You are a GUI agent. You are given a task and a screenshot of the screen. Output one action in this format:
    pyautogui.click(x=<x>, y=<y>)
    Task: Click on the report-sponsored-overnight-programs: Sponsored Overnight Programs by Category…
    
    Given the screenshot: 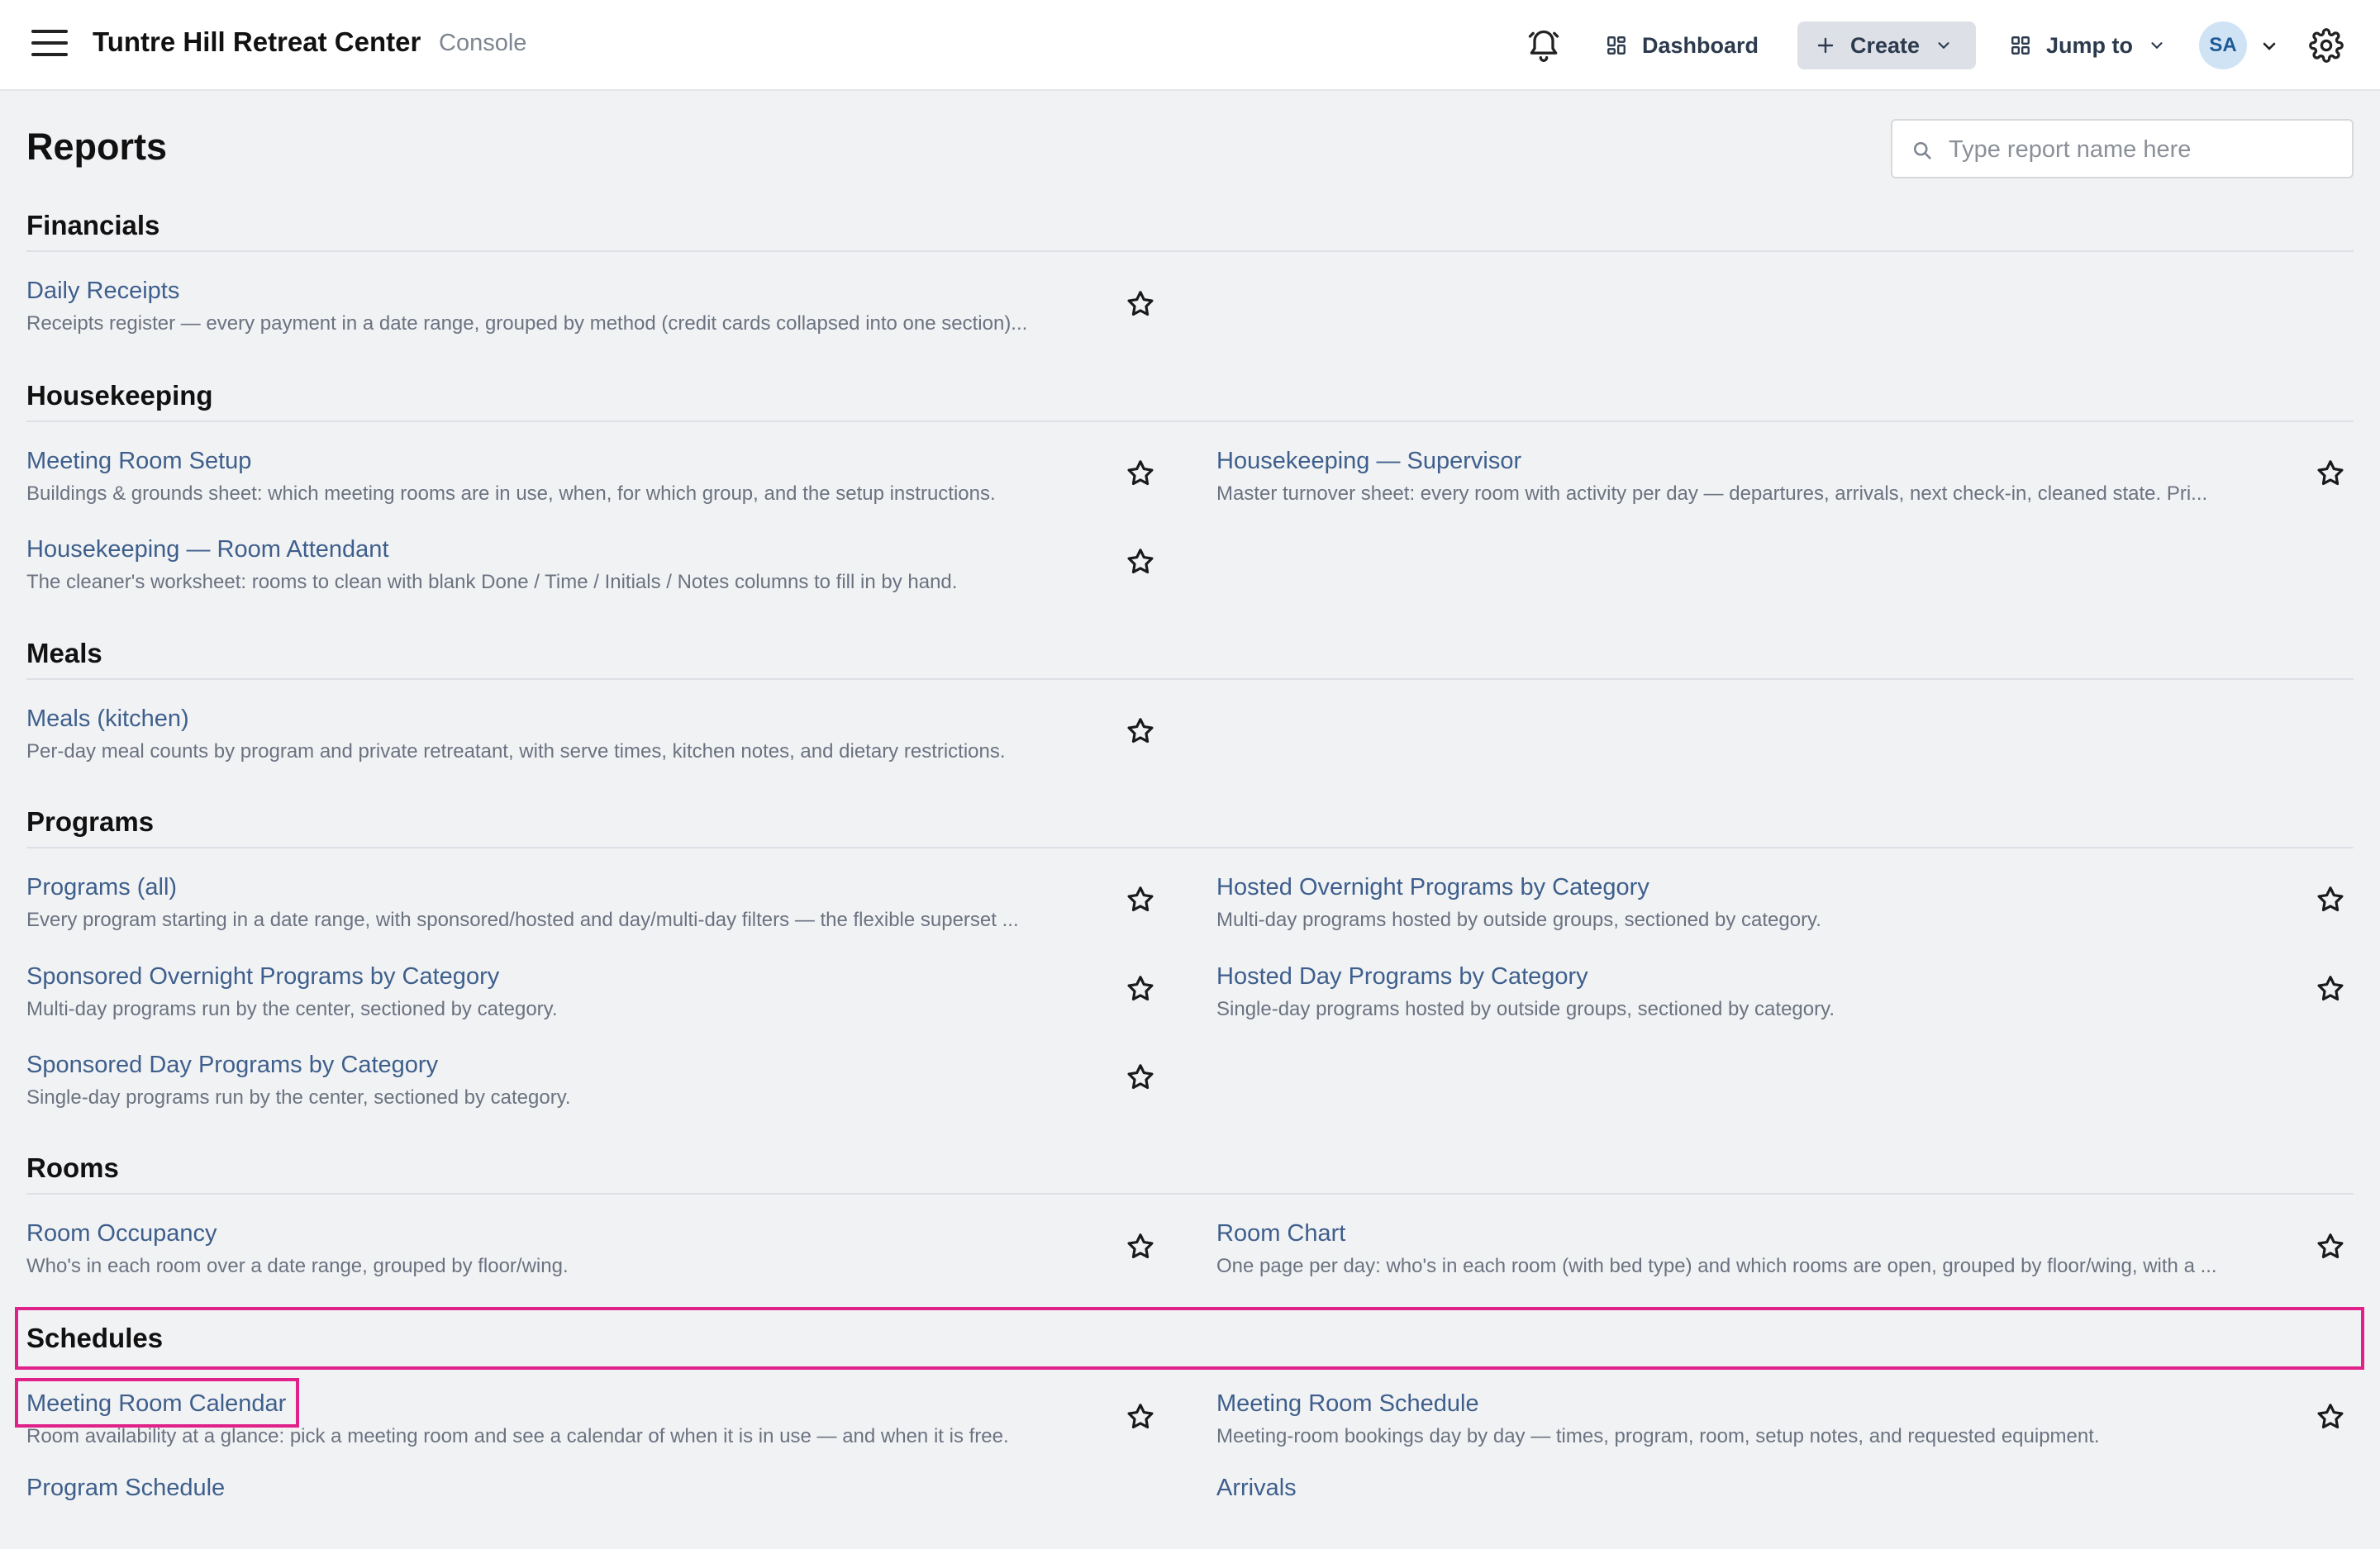 What is the action you would take?
    pyautogui.click(x=576, y=1000)
    